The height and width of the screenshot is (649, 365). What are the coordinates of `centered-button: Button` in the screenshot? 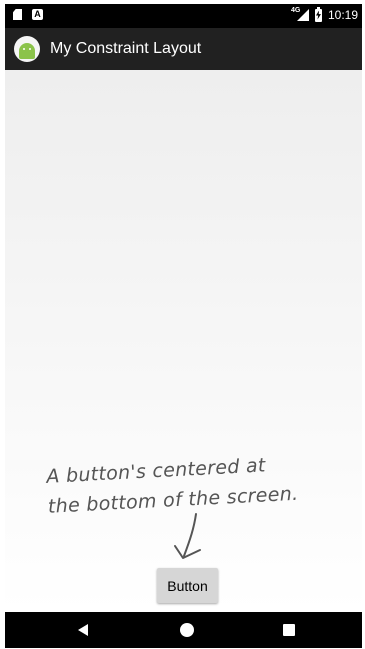 It's located at (187, 585).